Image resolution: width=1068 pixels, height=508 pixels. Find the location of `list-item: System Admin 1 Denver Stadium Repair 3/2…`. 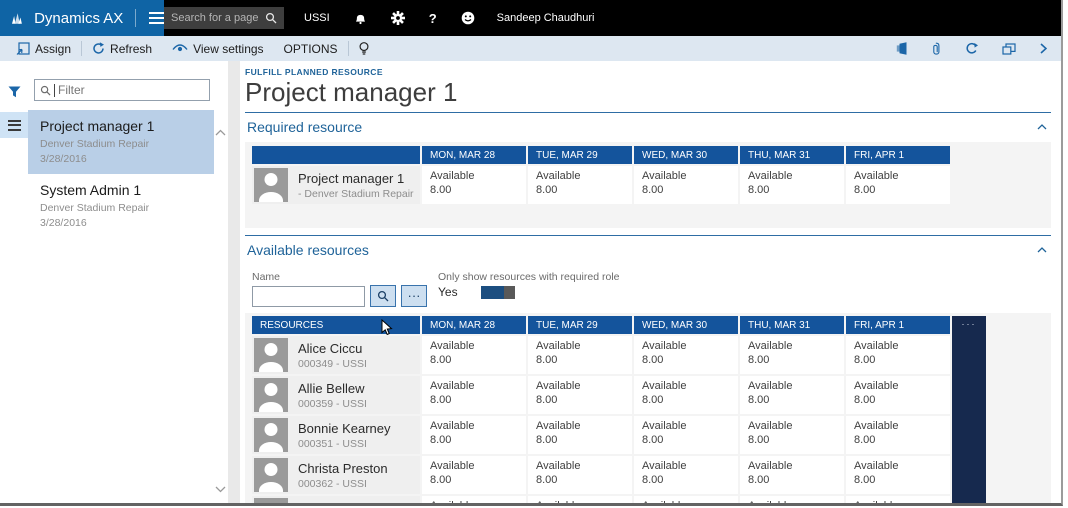

list-item: System Admin 1 Denver Stadium Repair 3/2… is located at coordinates (121, 206).